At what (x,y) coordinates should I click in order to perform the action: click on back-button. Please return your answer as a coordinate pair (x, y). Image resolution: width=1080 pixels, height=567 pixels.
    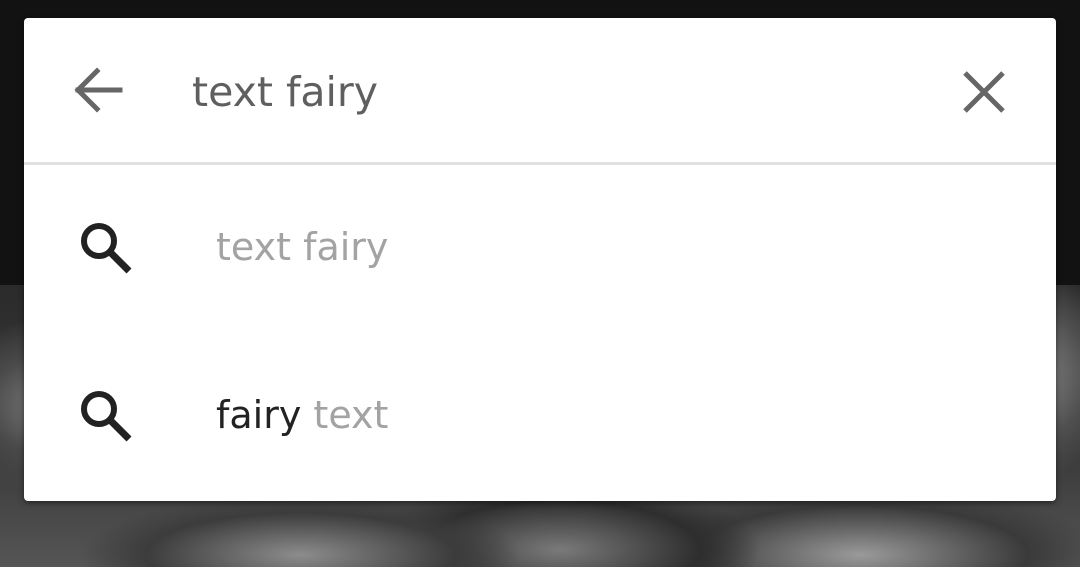
    Looking at the image, I should click on (100, 92).